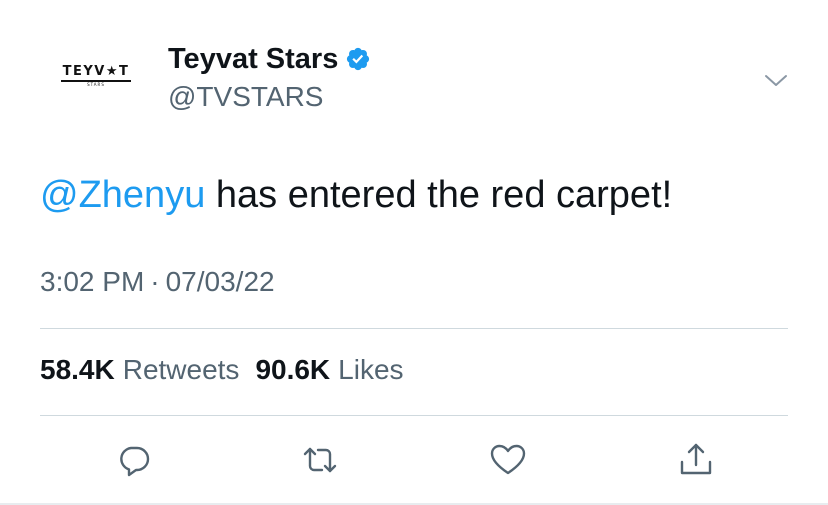 Image resolution: width=828 pixels, height=505 pixels. Describe the element at coordinates (96, 84) in the screenshot. I see `avatar-subtext: STARS` at that location.